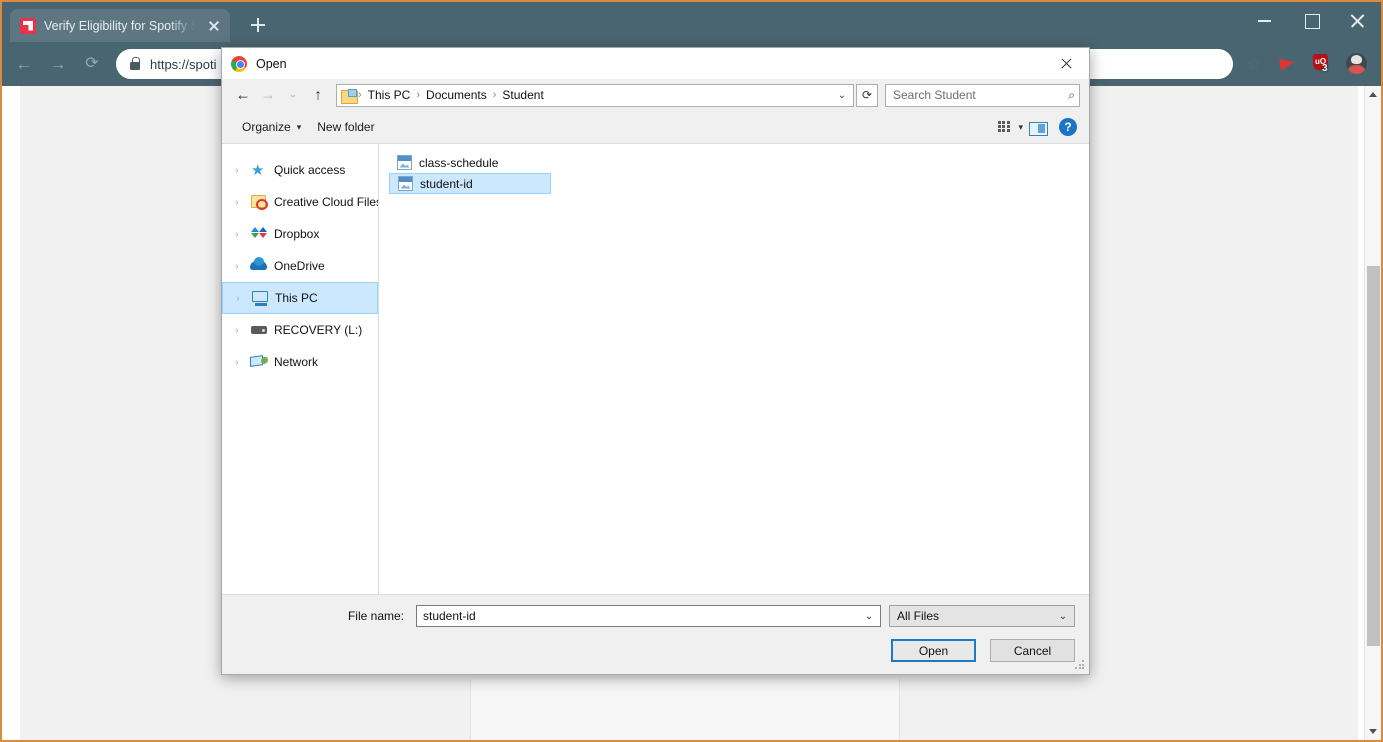 The width and height of the screenshot is (1383, 742). Describe the element at coordinates (389, 95) in the screenshot. I see `breadcrumb-item-this-pc: This PC` at that location.